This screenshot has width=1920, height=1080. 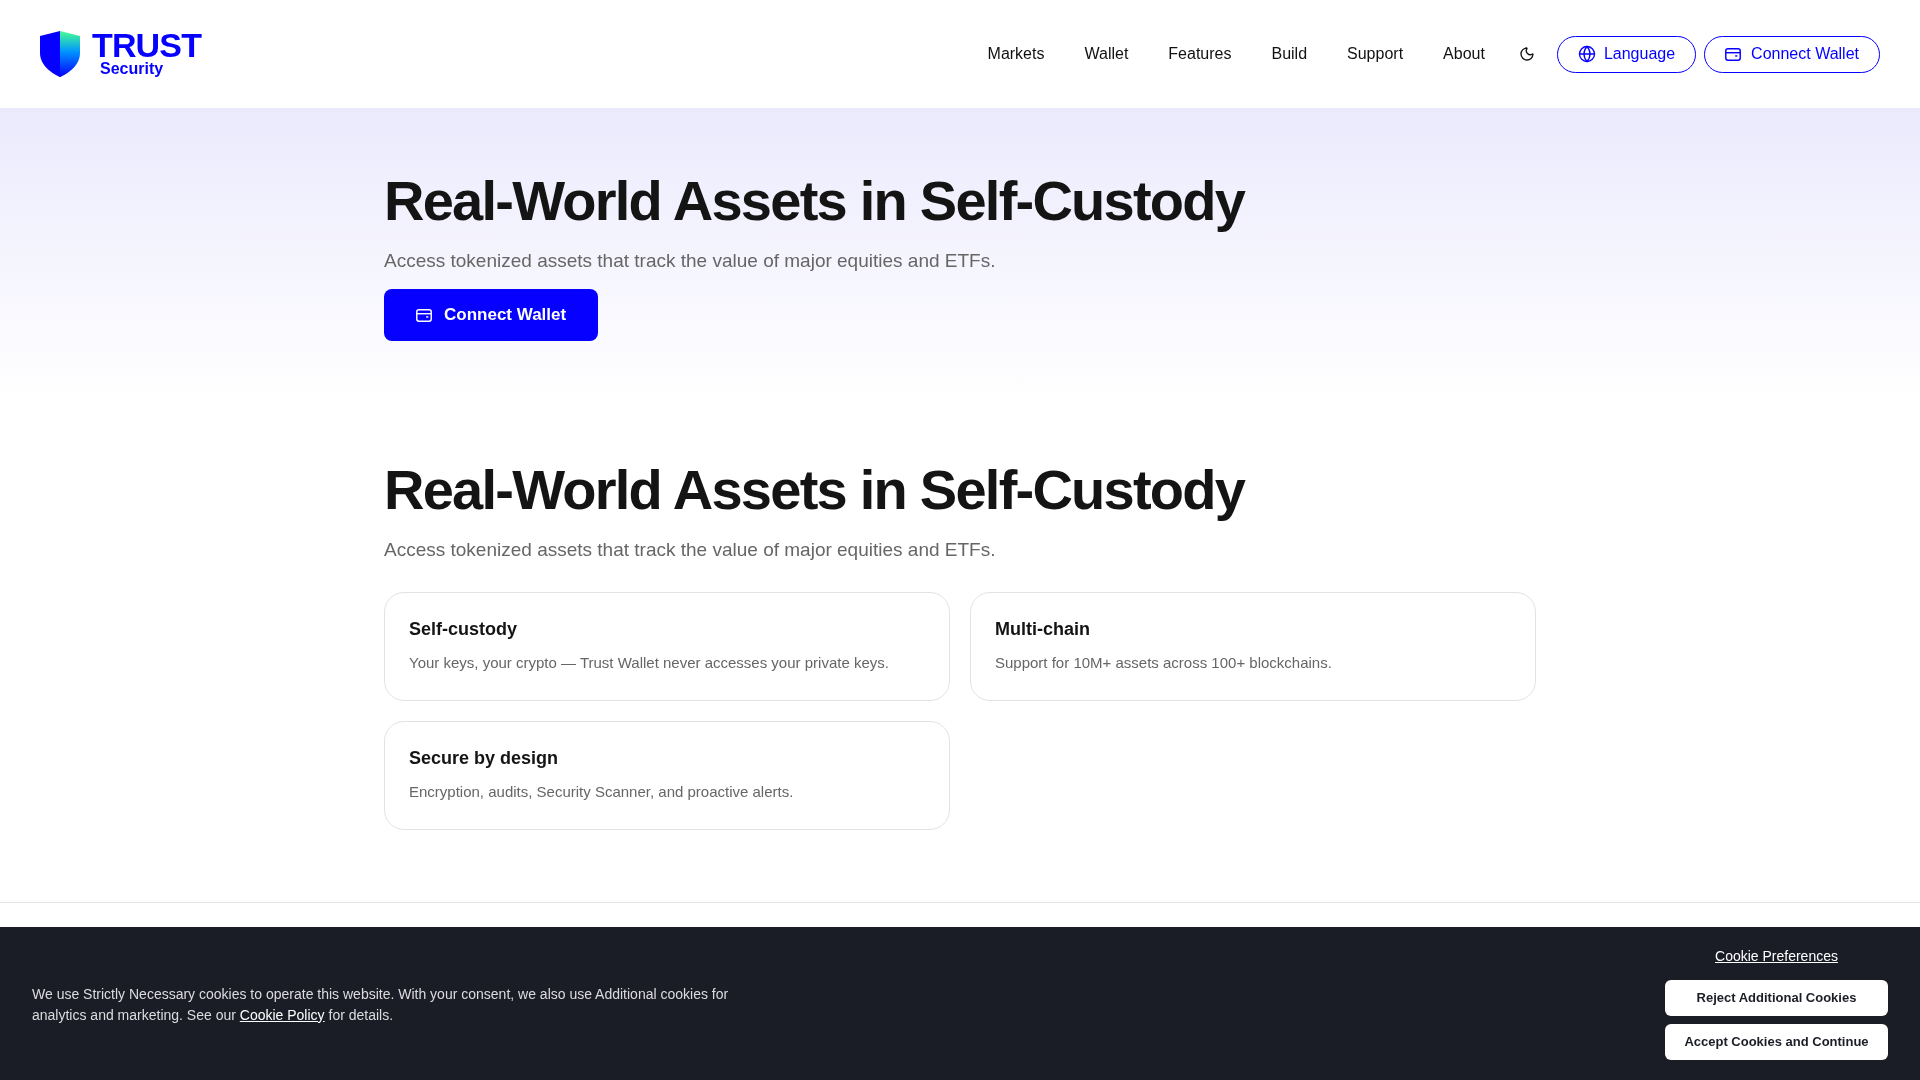 I want to click on card-title: Self-custody, so click(x=464, y=629).